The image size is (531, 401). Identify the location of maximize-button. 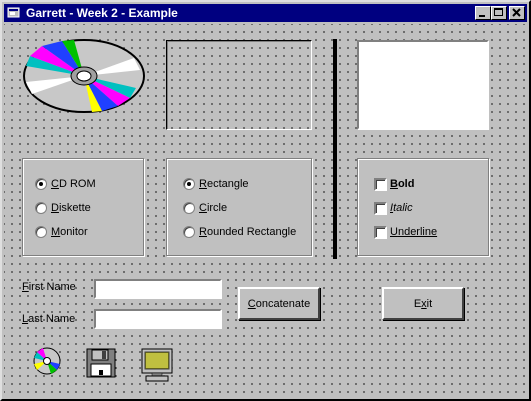
(499, 13).